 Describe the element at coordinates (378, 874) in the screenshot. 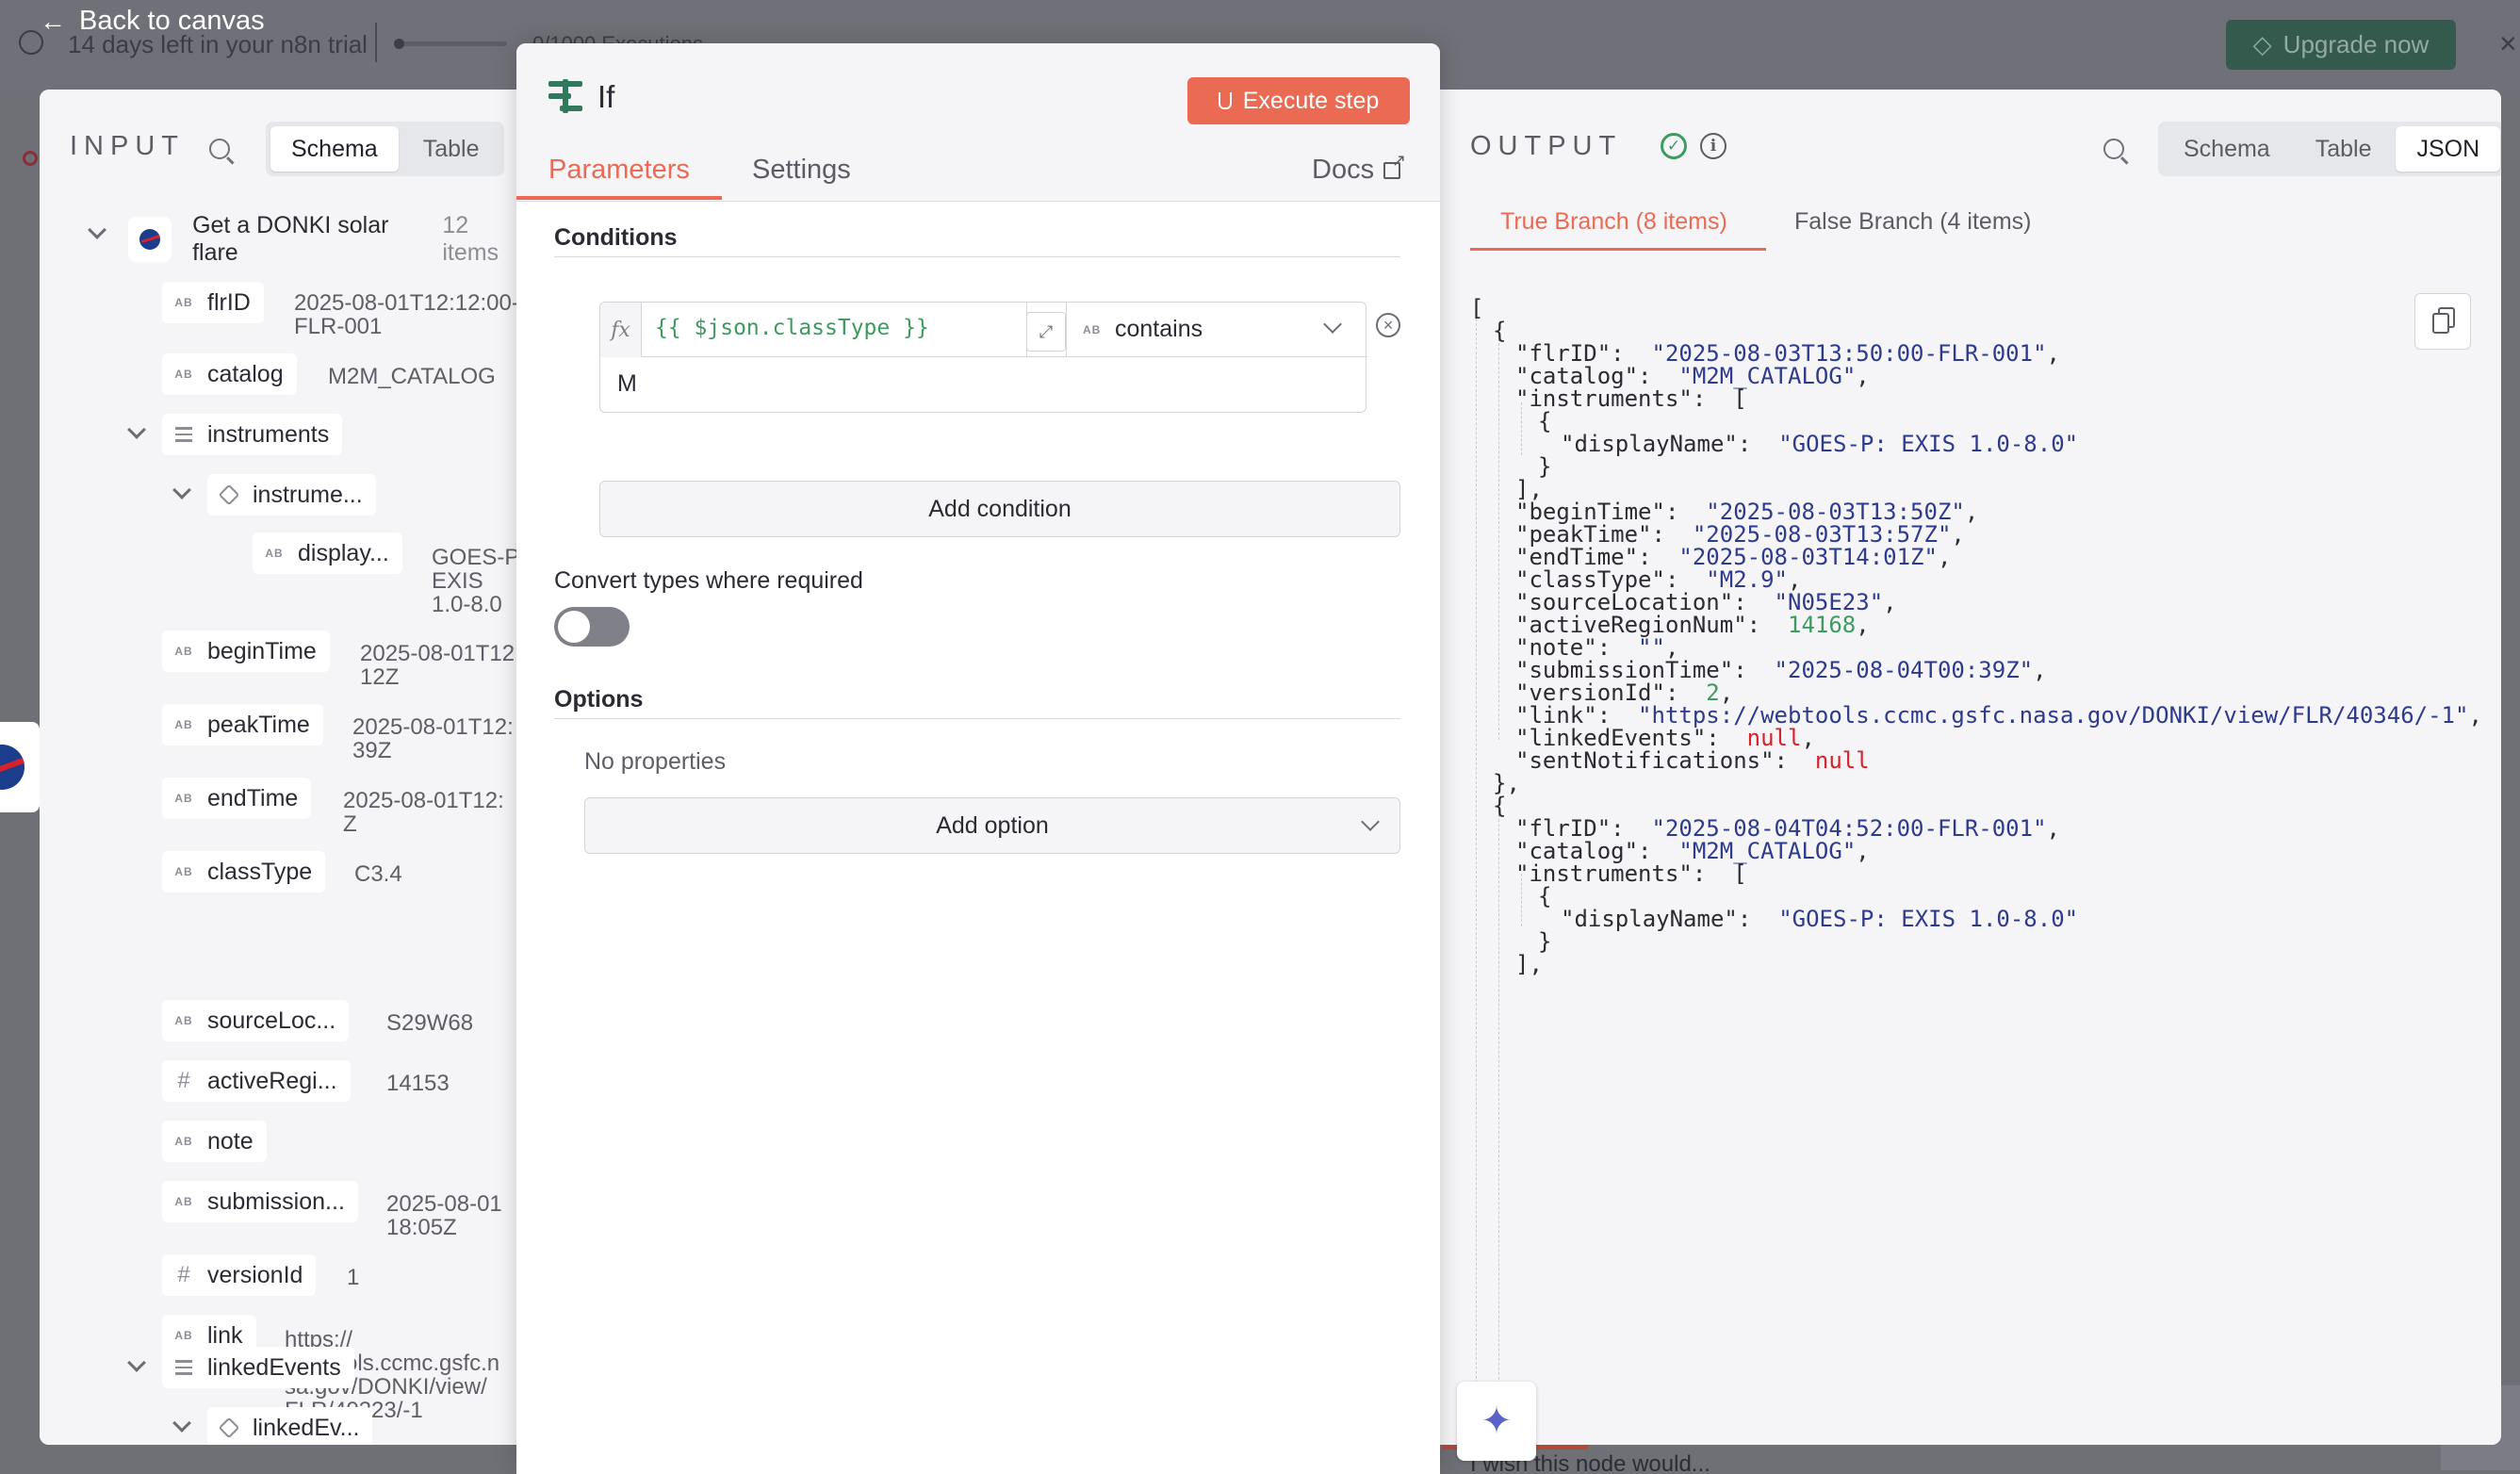

I see `field-value: C3.4` at that location.